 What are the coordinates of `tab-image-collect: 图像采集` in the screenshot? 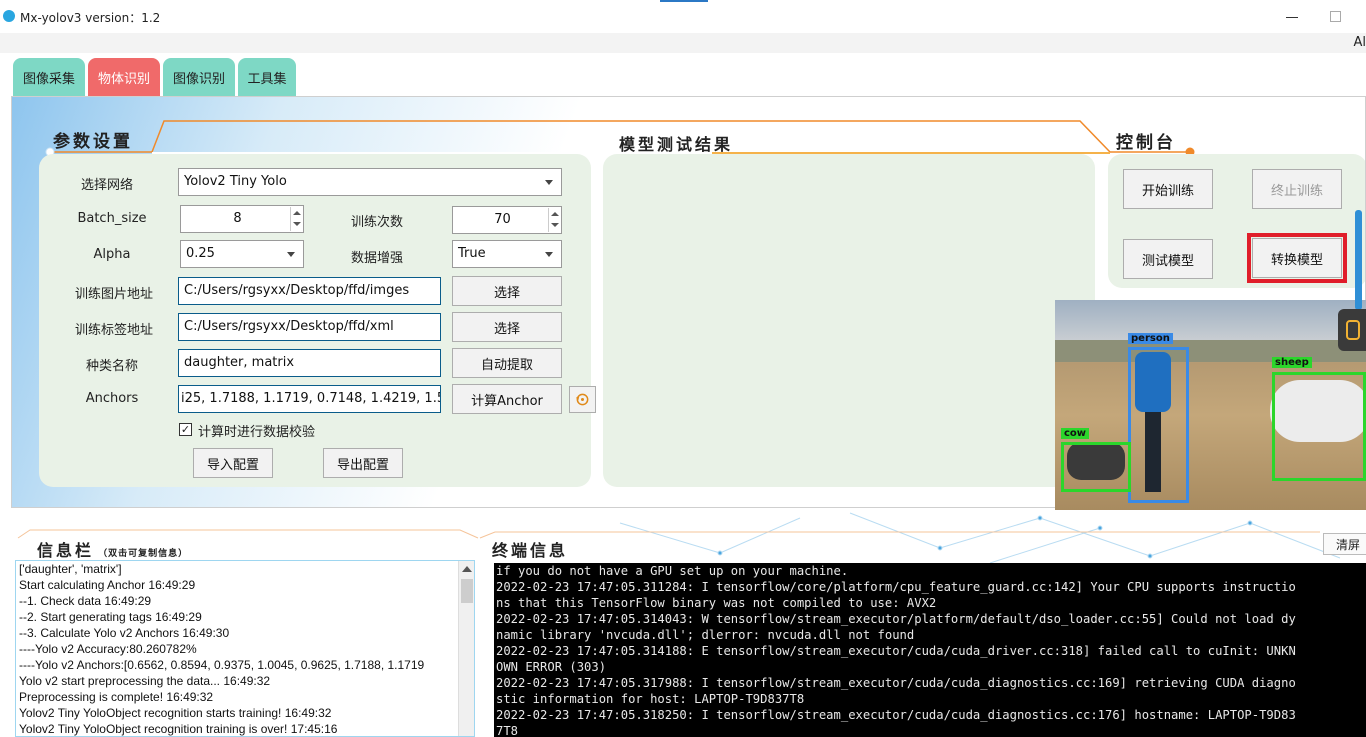 It's located at (49, 77).